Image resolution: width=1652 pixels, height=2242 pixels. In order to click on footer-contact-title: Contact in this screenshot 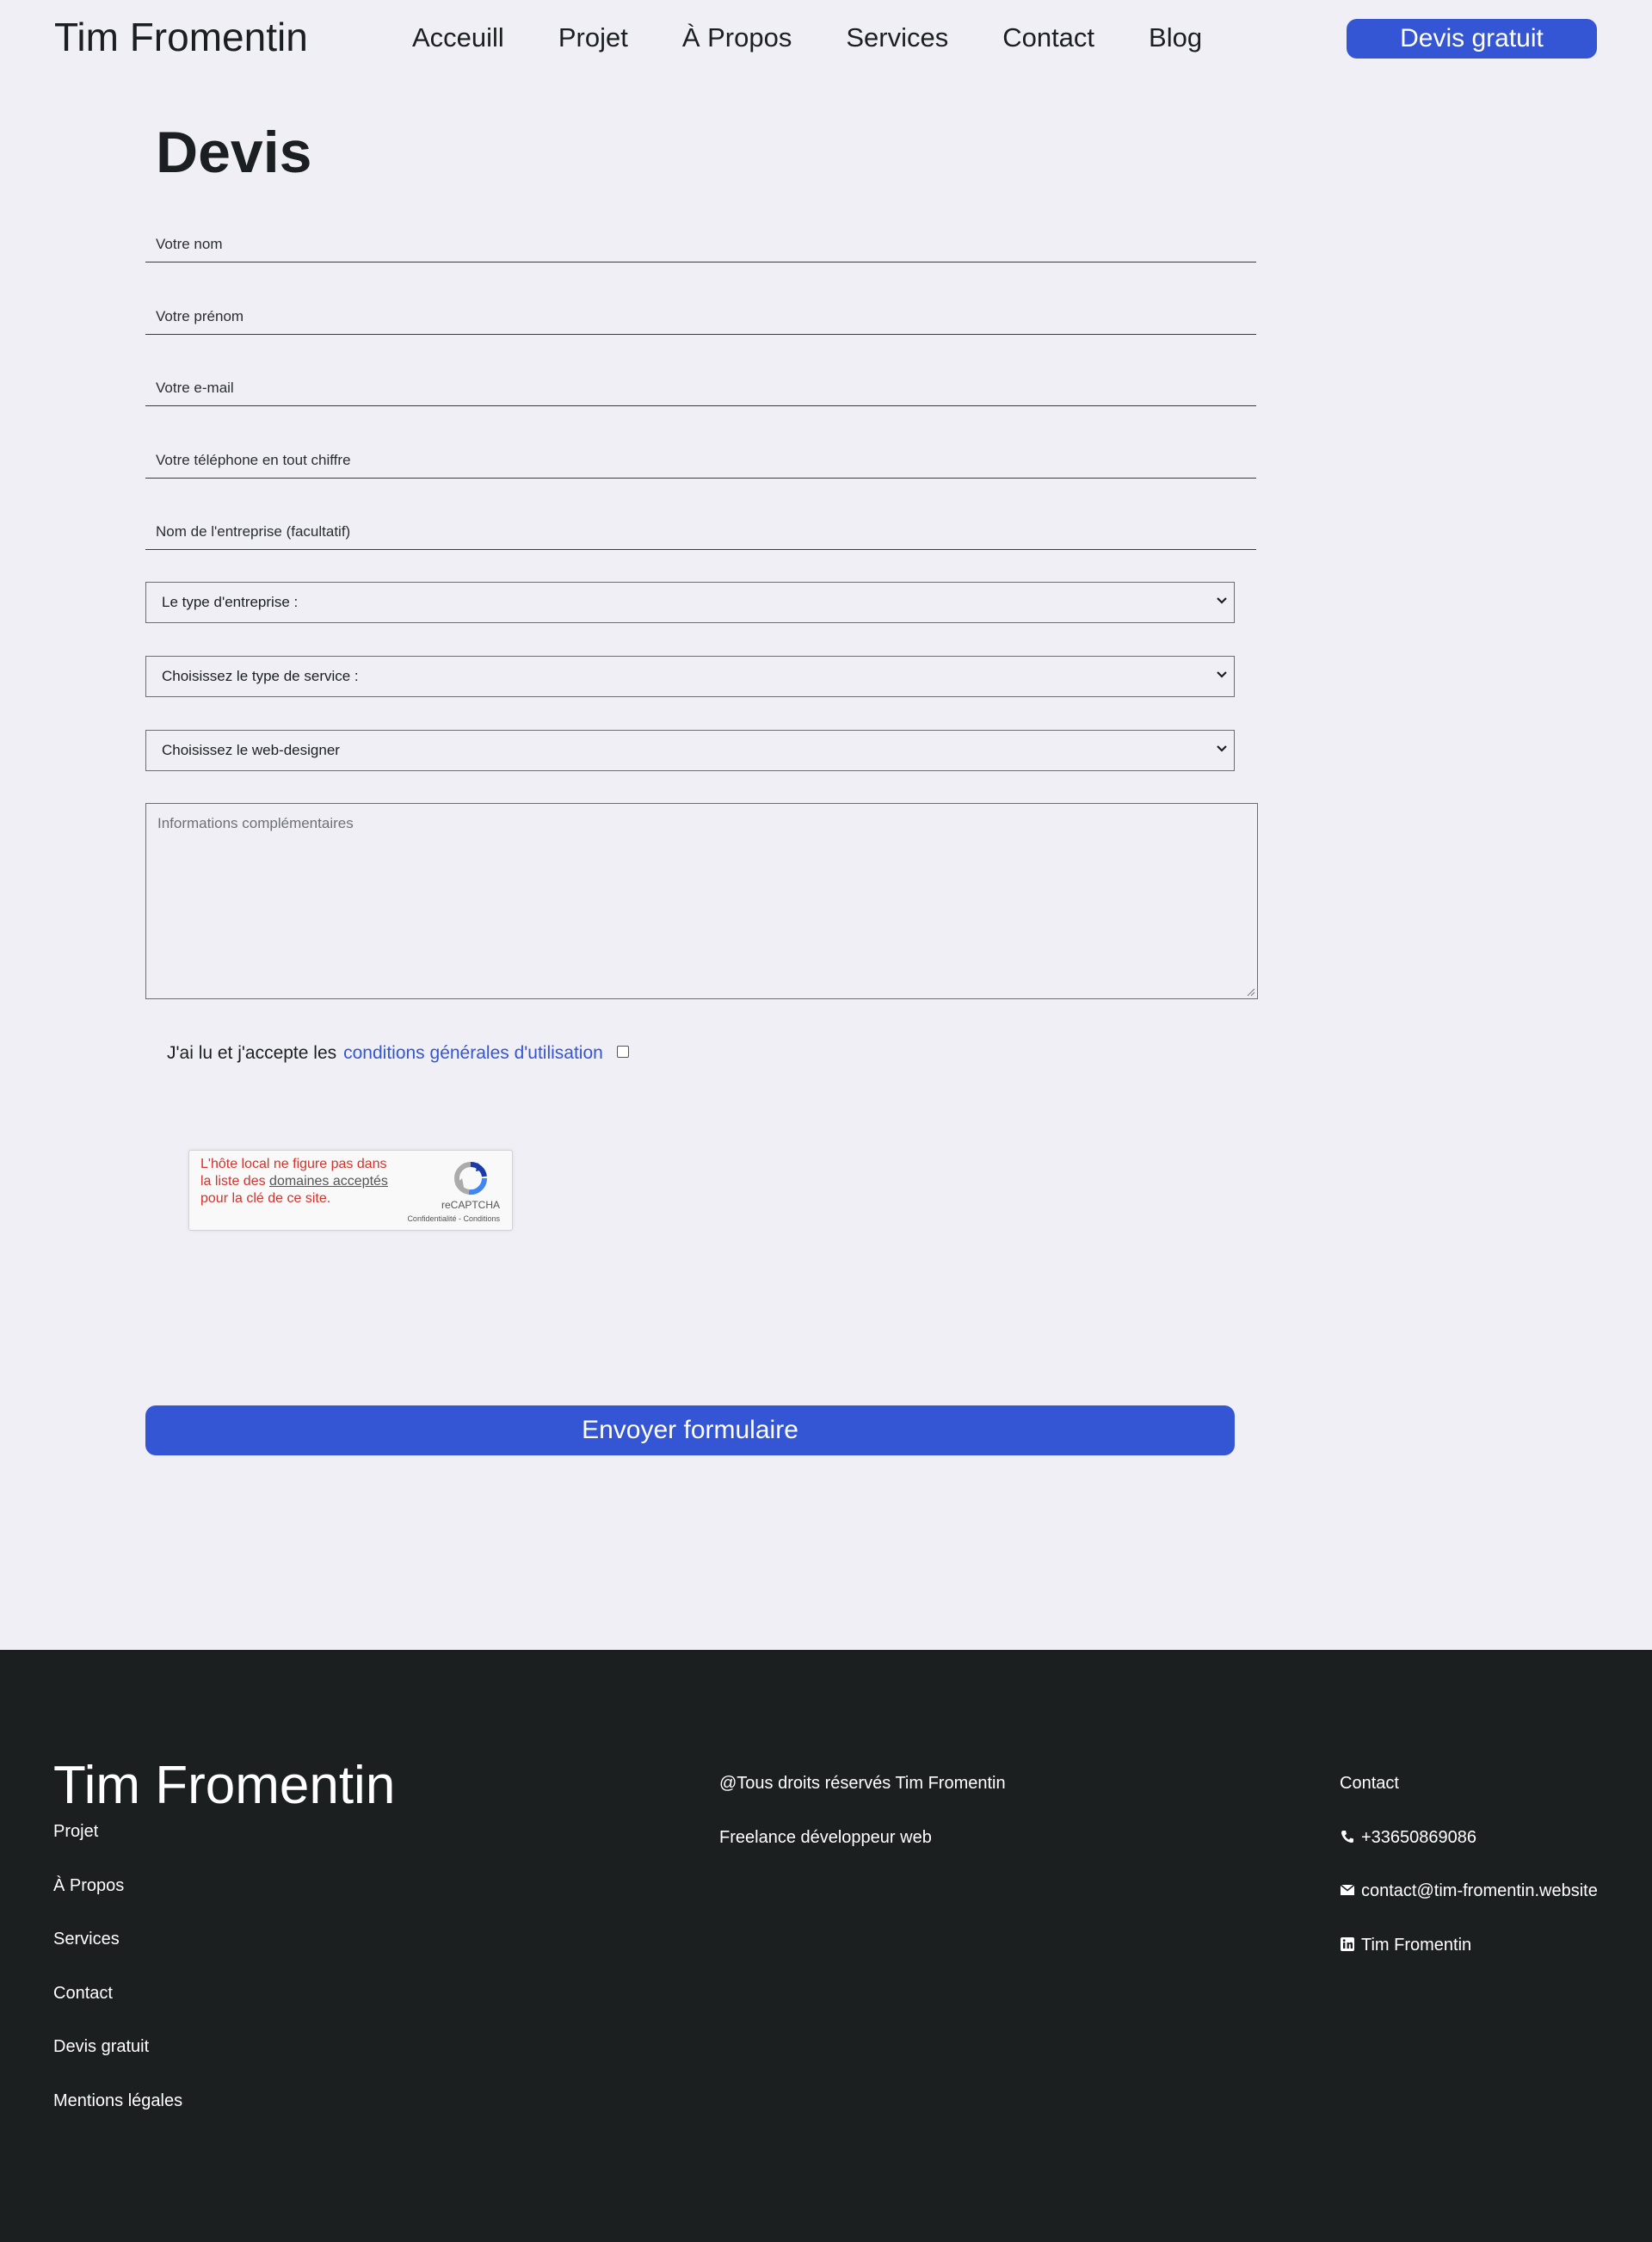, I will do `click(1369, 1783)`.